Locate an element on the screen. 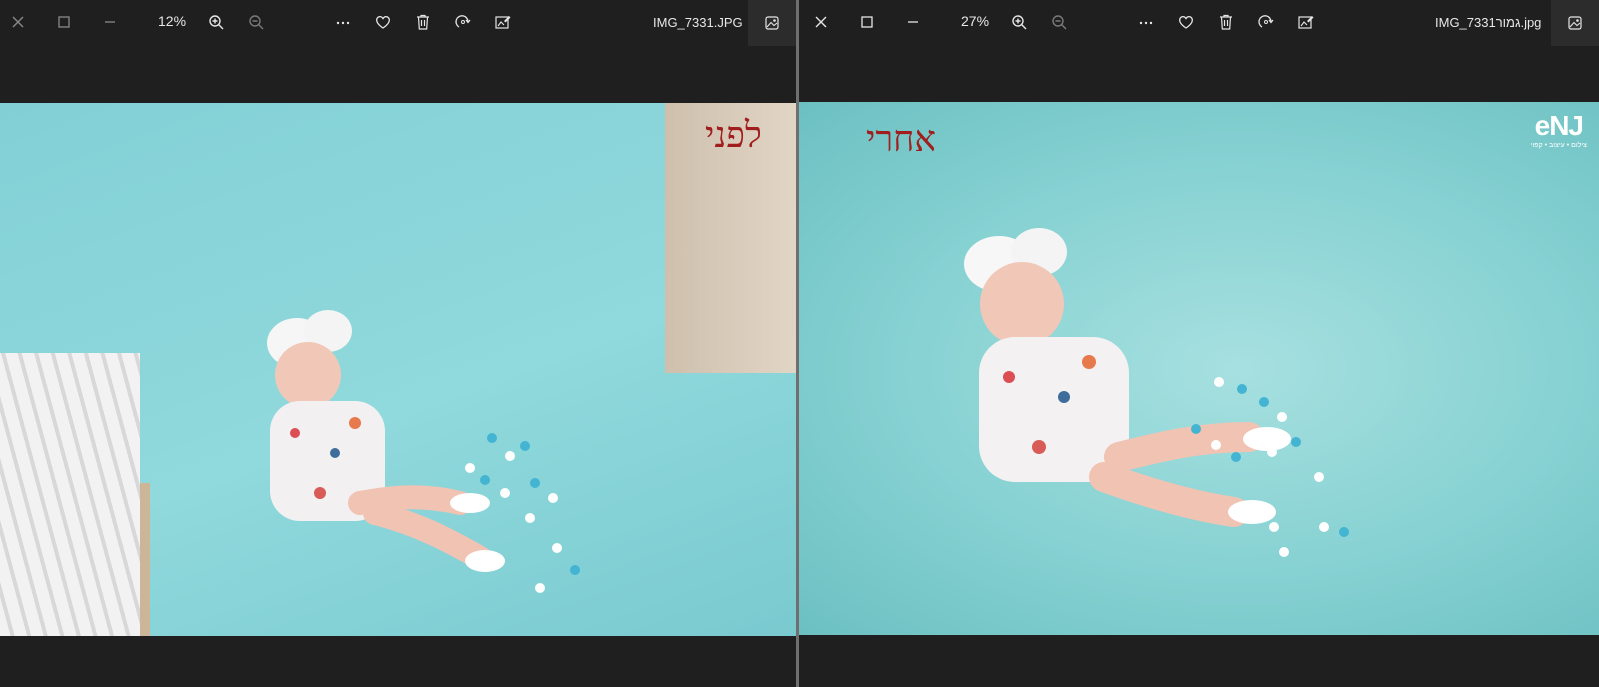  file-name: IMG_7331.JPG is located at coordinates (698, 22).